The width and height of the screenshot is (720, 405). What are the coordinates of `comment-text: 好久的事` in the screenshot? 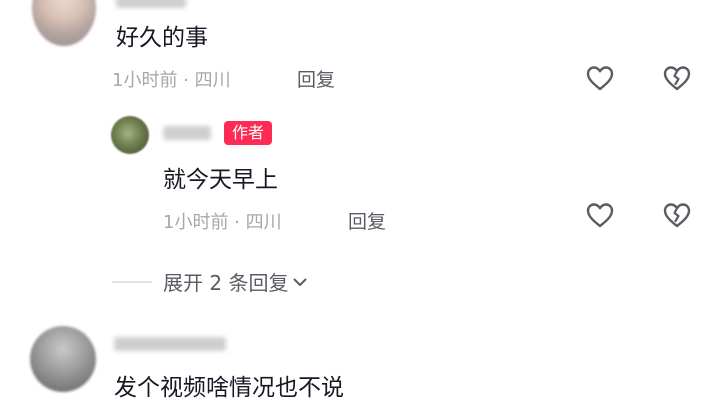 It's located at (162, 38).